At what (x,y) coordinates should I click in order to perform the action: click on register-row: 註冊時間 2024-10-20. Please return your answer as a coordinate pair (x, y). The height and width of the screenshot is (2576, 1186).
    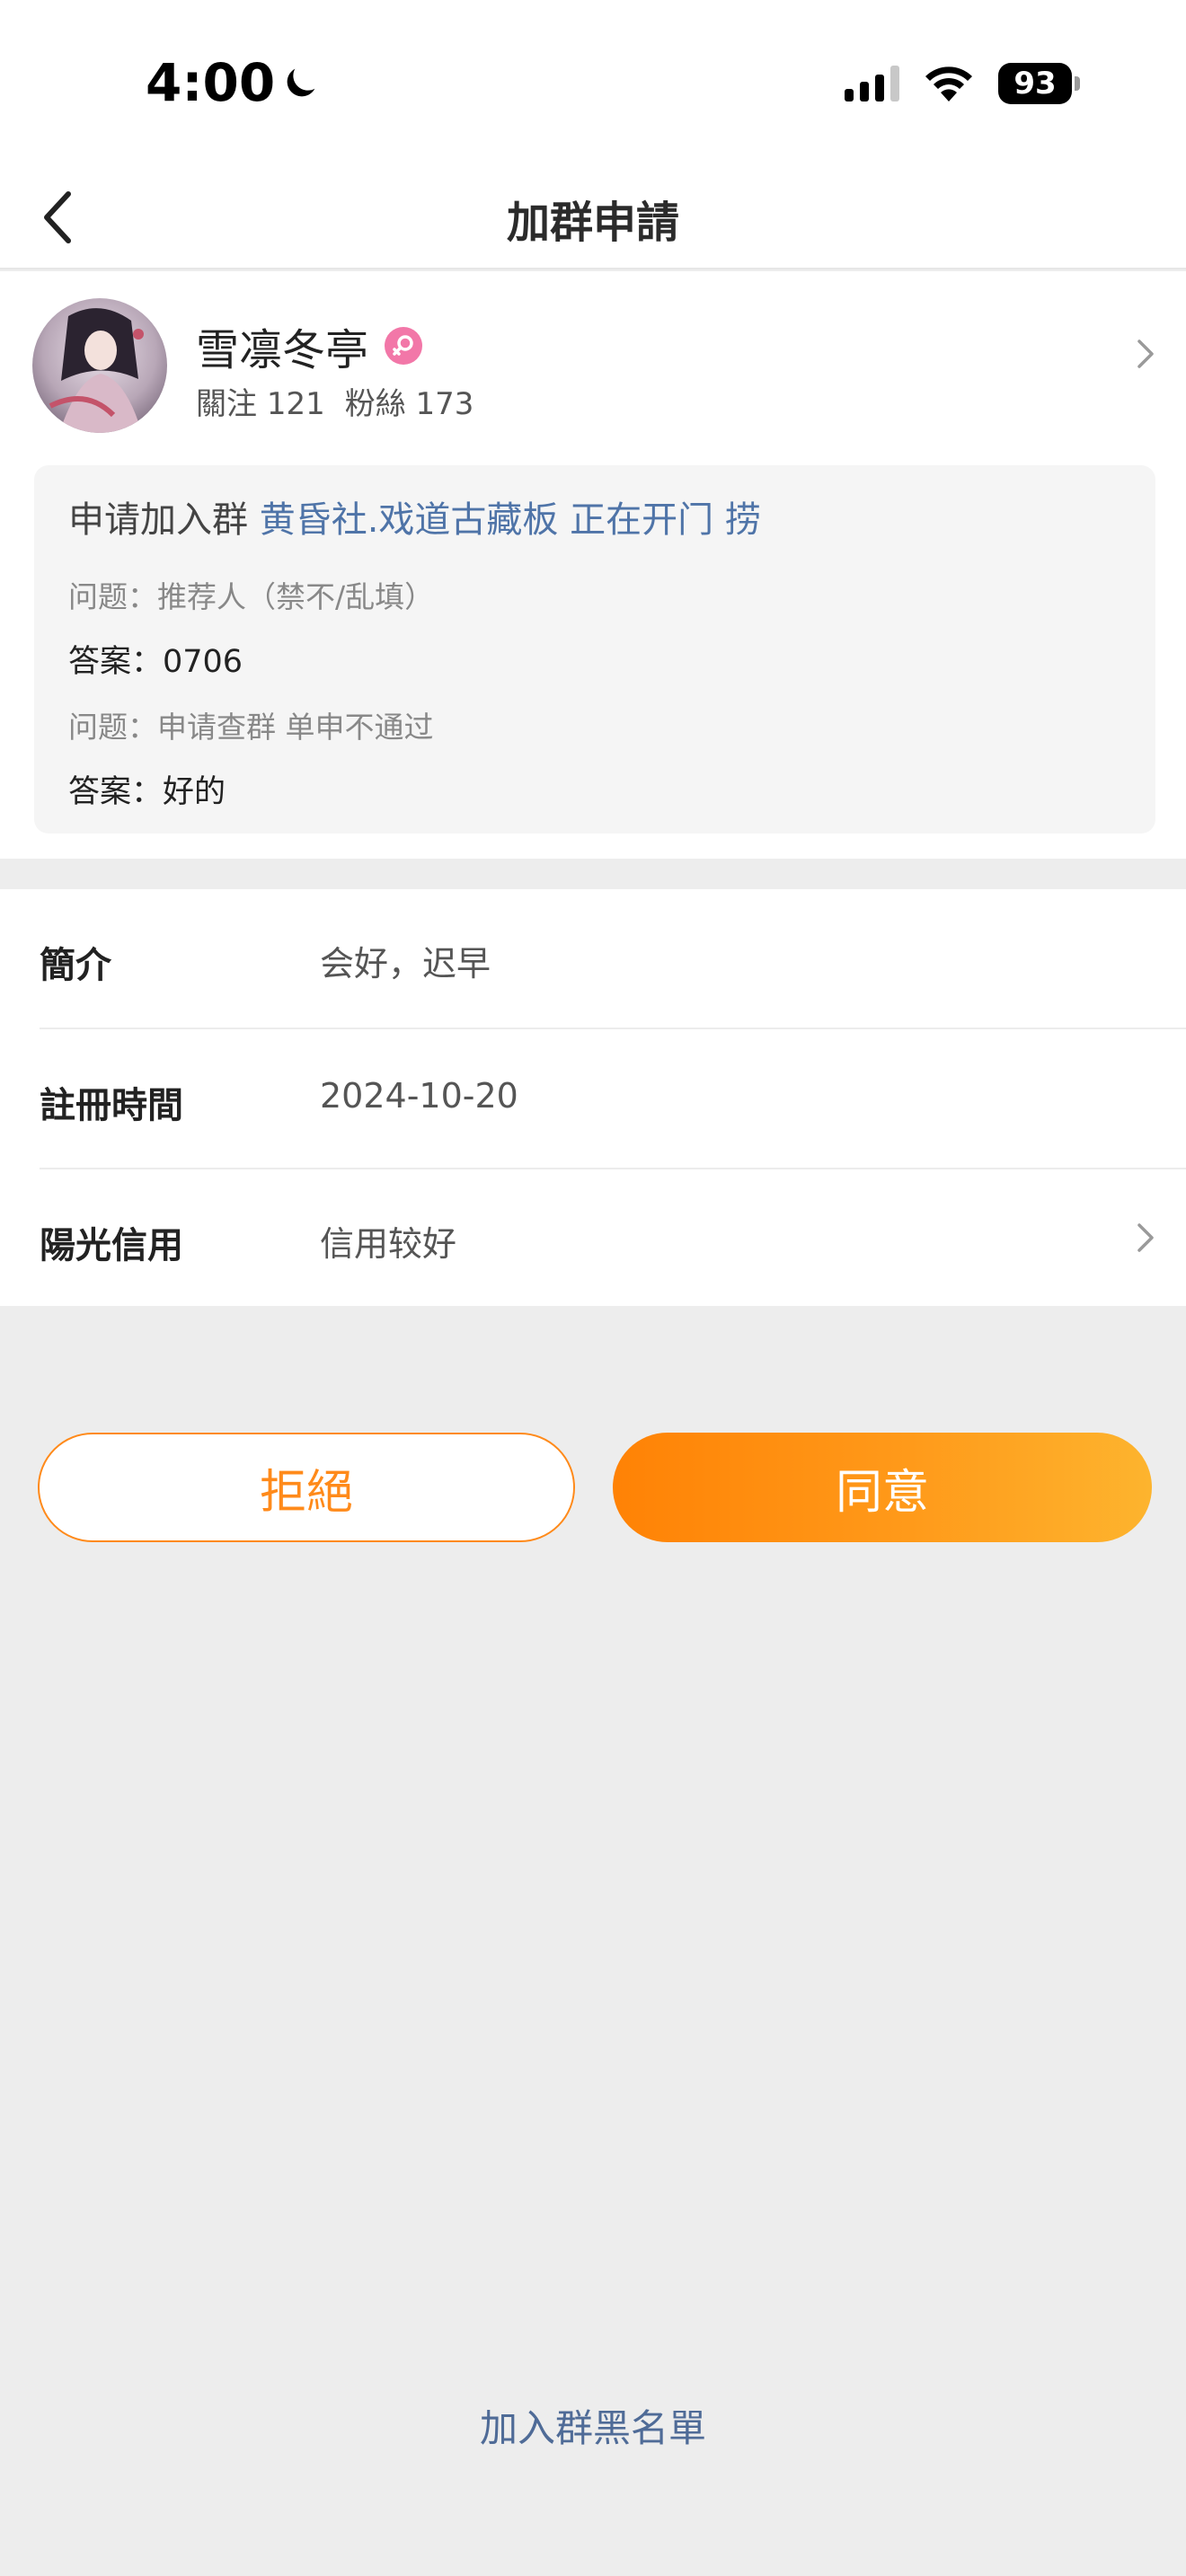
    Looking at the image, I should click on (593, 1098).